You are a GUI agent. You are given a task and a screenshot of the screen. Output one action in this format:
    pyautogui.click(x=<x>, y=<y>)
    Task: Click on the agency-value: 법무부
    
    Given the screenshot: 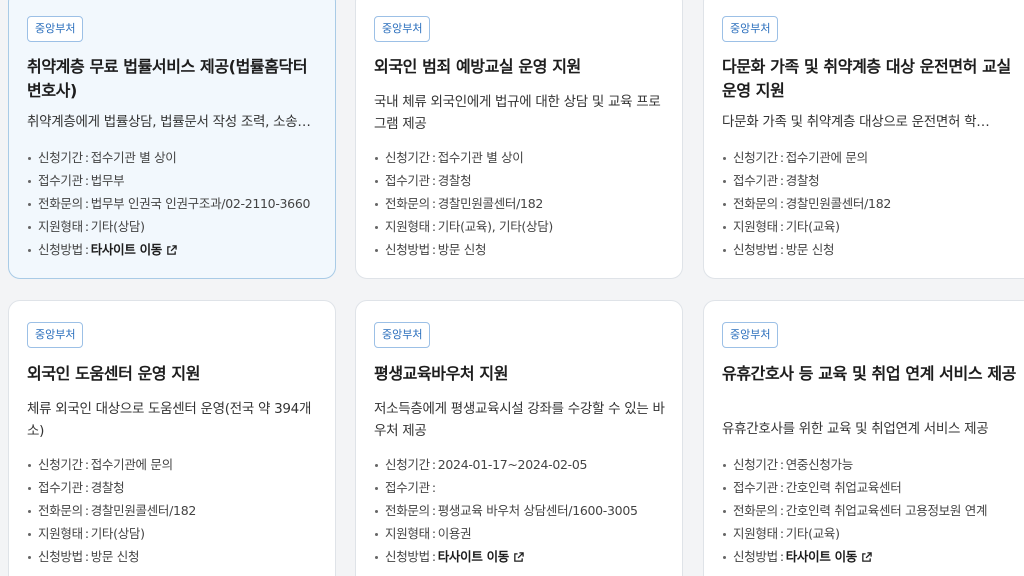 What is the action you would take?
    pyautogui.click(x=107, y=180)
    